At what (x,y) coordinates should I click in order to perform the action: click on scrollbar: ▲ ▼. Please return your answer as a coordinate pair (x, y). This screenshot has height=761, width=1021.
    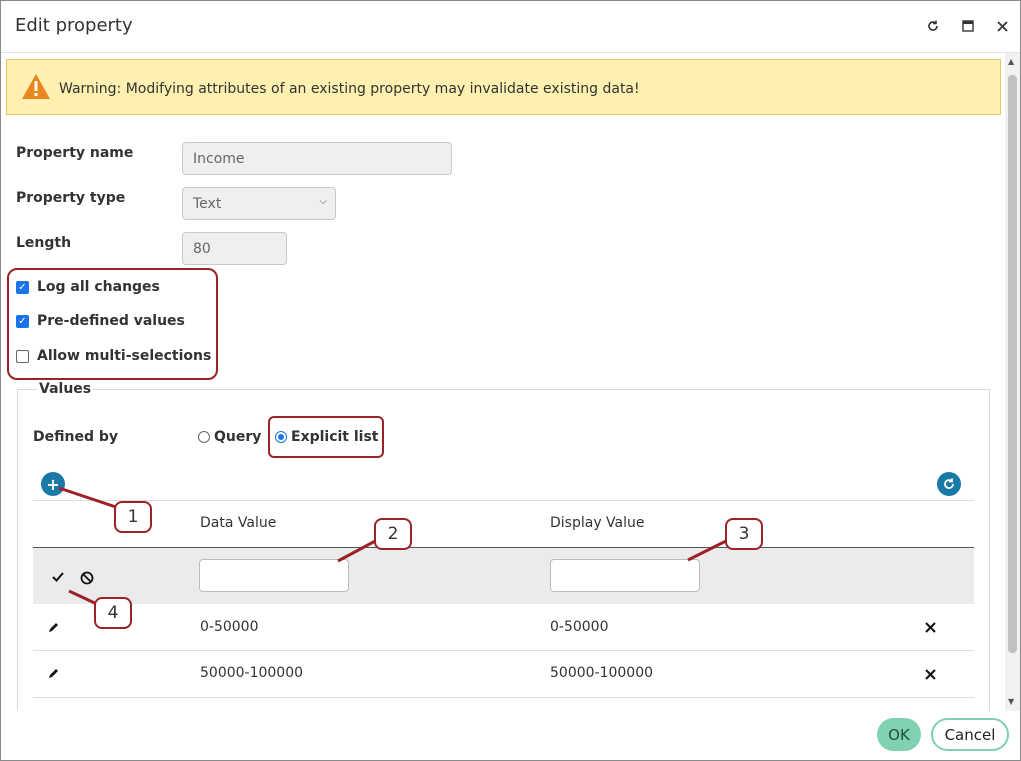
    Looking at the image, I should click on (1012, 382).